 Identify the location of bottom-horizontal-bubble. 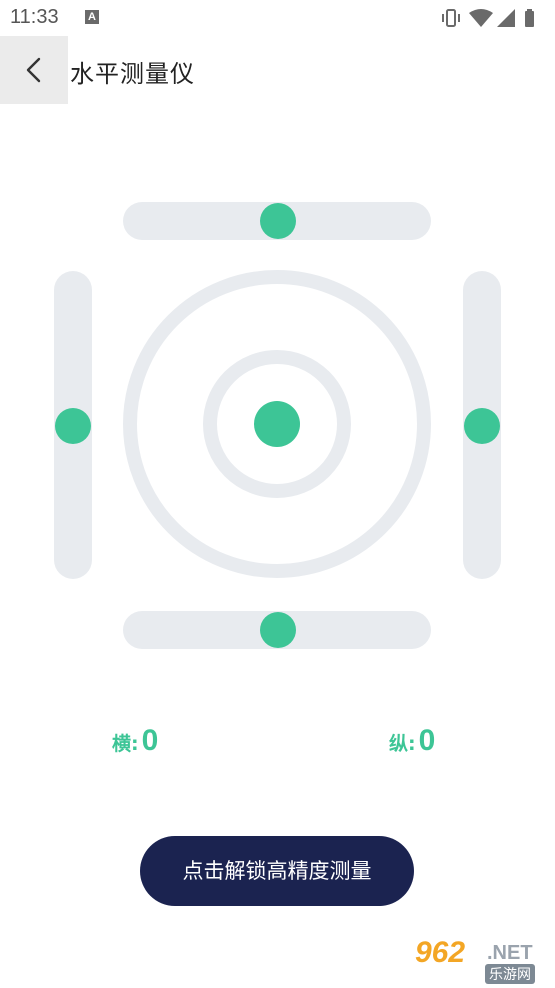
(278, 630).